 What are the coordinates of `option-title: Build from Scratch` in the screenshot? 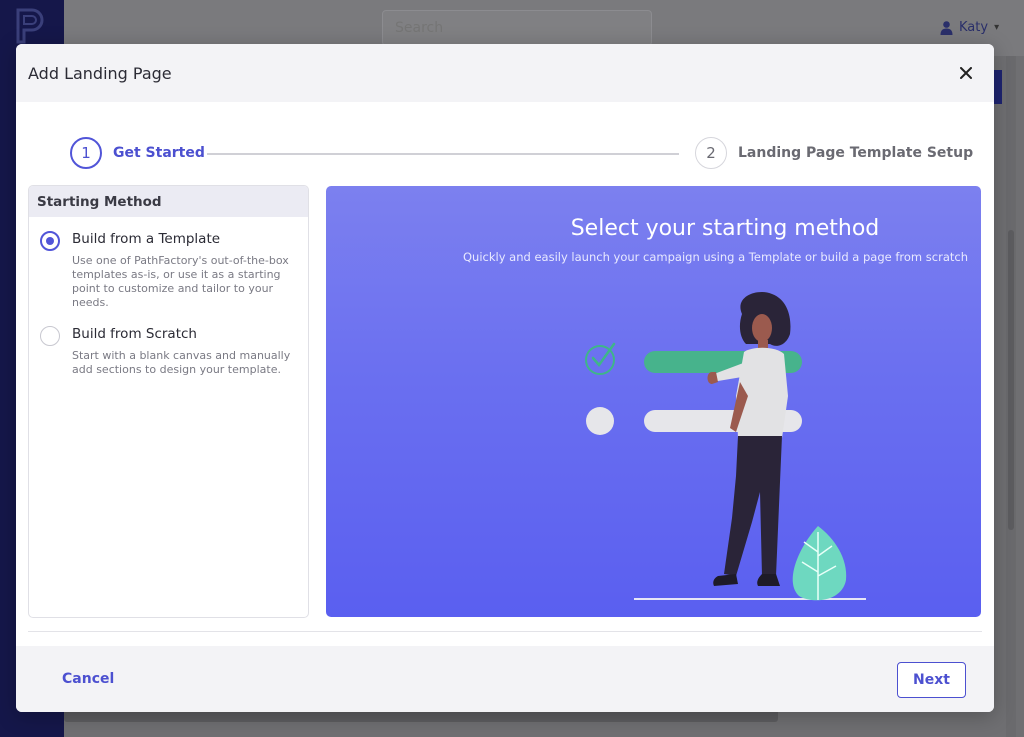 It's located at (134, 334).